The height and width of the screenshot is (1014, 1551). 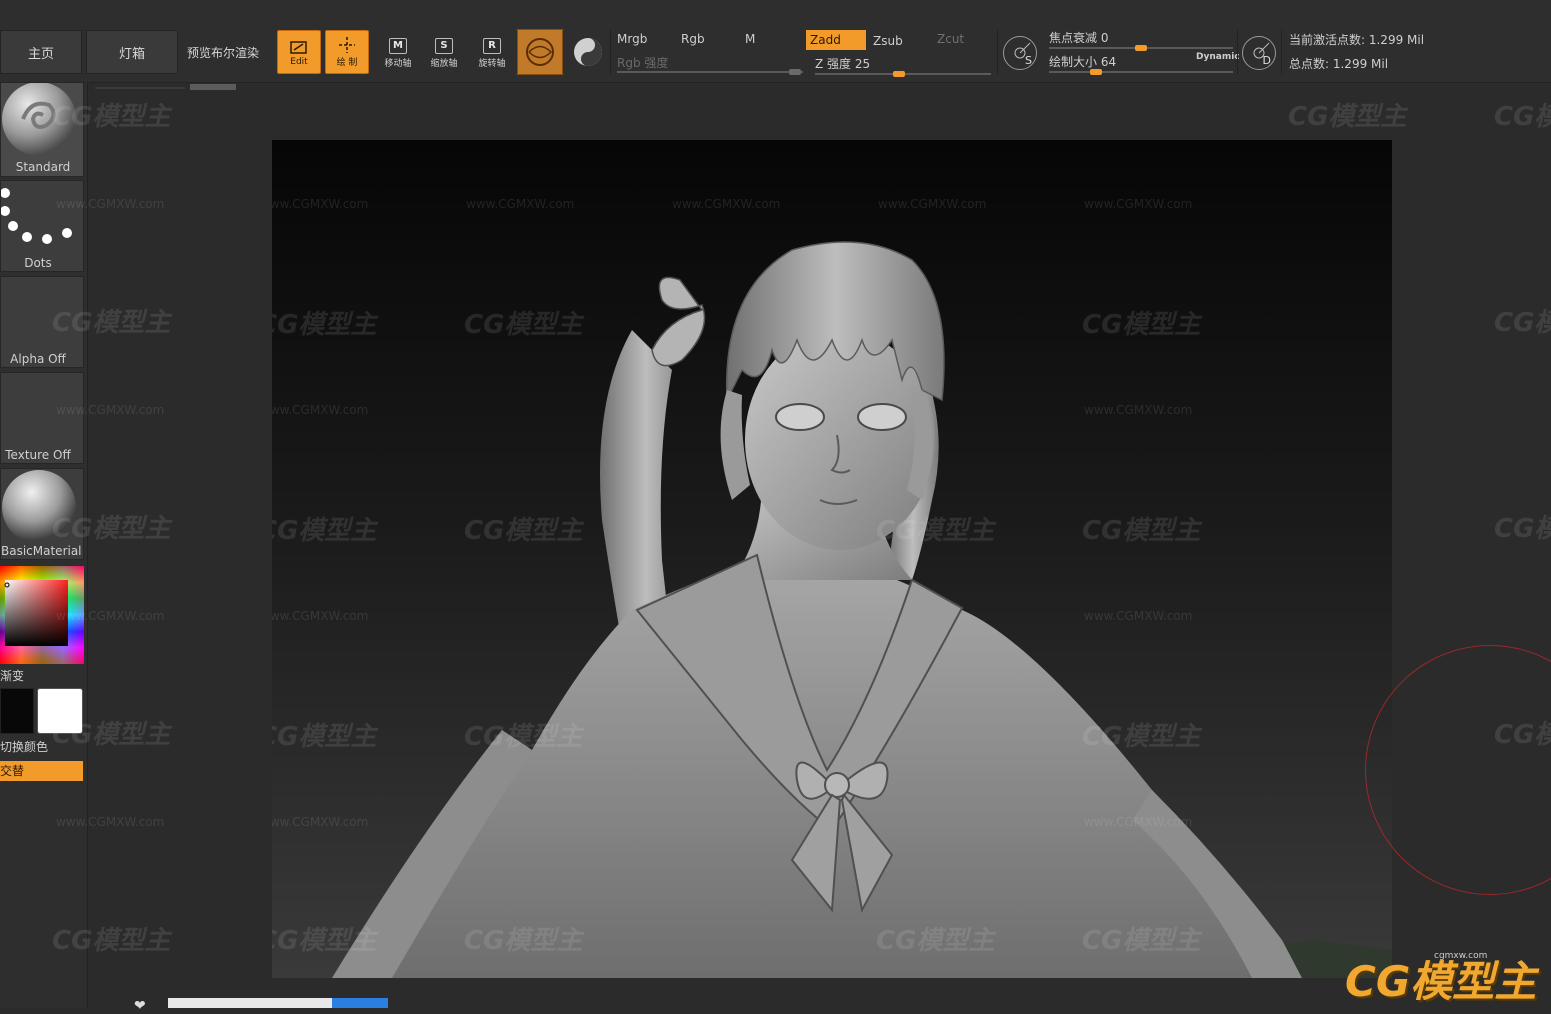 I want to click on m-button: M, so click(x=750, y=39).